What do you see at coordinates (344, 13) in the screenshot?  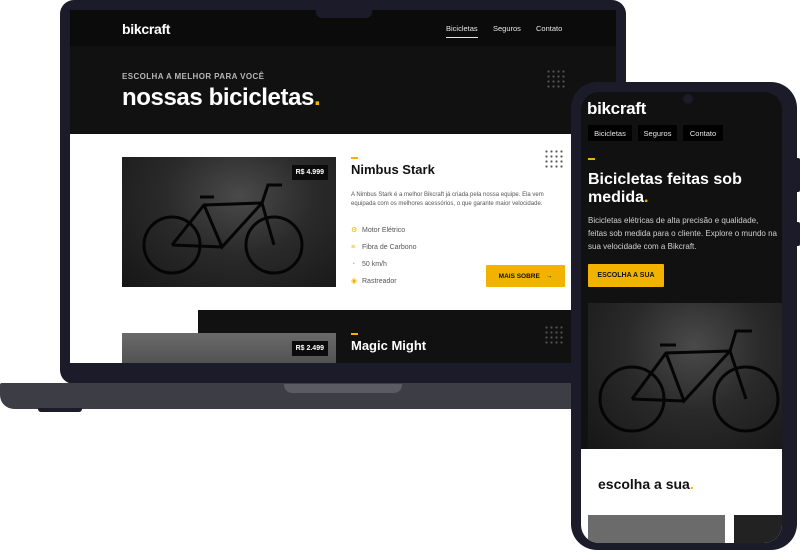 I see `laptop-camera-notch` at bounding box center [344, 13].